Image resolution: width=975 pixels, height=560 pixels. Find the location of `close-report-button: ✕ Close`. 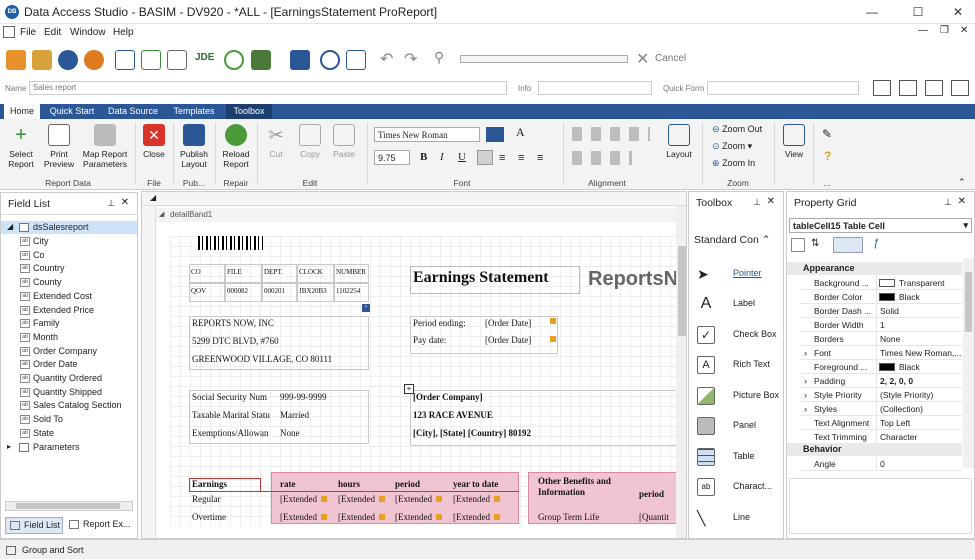

close-report-button: ✕ Close is located at coordinates (154, 141).